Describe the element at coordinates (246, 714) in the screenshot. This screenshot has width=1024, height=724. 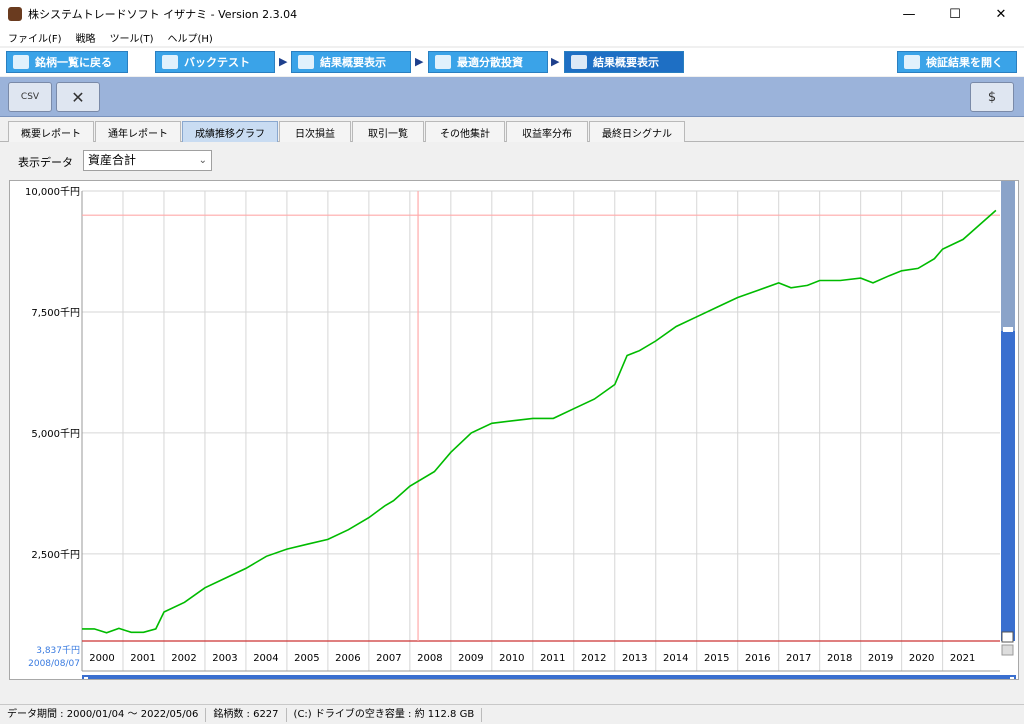
I see `status-count: 銘柄数 : 6227` at that location.